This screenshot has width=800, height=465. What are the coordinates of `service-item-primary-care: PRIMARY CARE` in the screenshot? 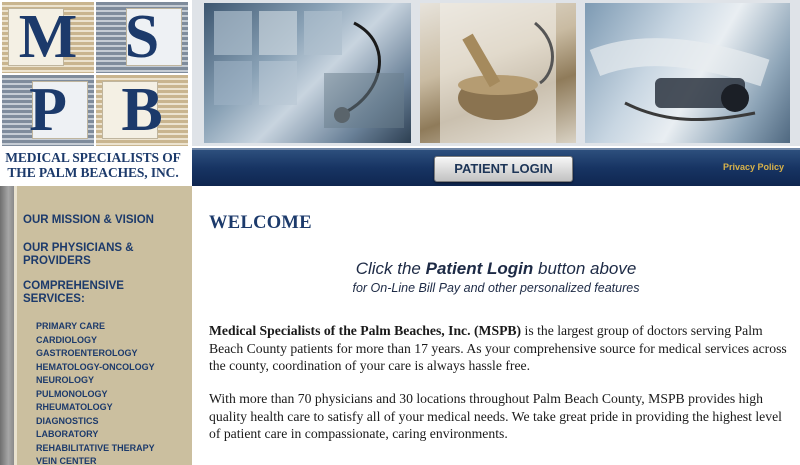 It's located at (95, 327).